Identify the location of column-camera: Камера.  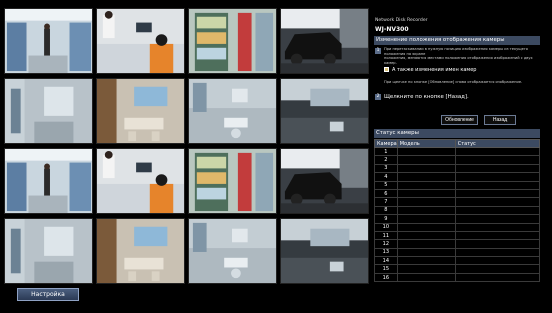
(386, 143).